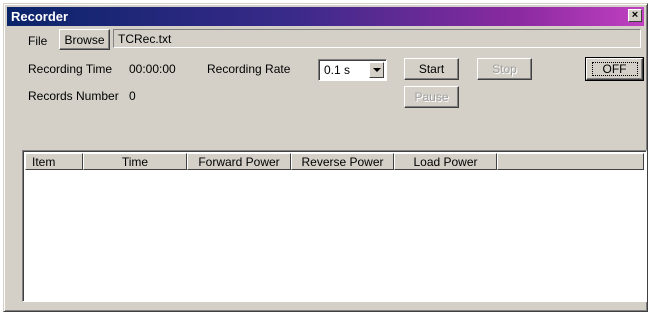 The image size is (651, 316). What do you see at coordinates (73, 96) in the screenshot?
I see `records-number-label: Records Number` at bounding box center [73, 96].